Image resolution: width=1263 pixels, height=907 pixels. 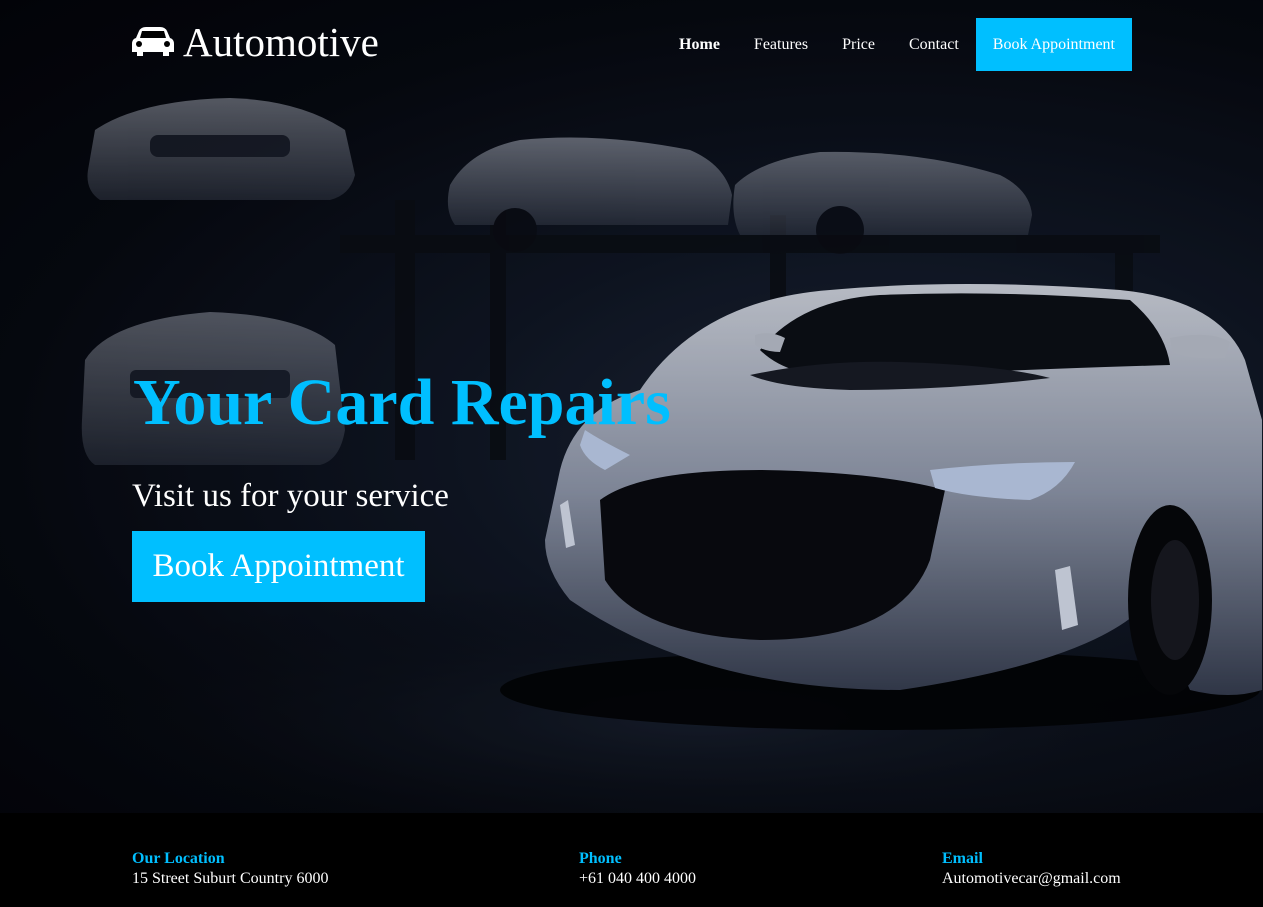 I want to click on car-icon, so click(x=153, y=42).